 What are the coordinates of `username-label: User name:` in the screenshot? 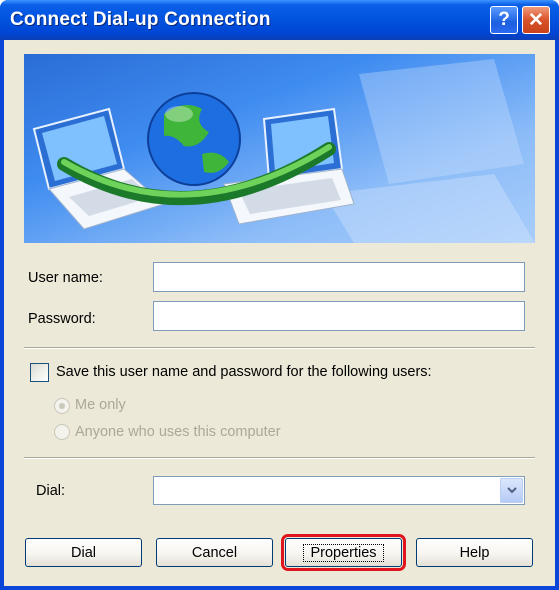 It's located at (65, 278).